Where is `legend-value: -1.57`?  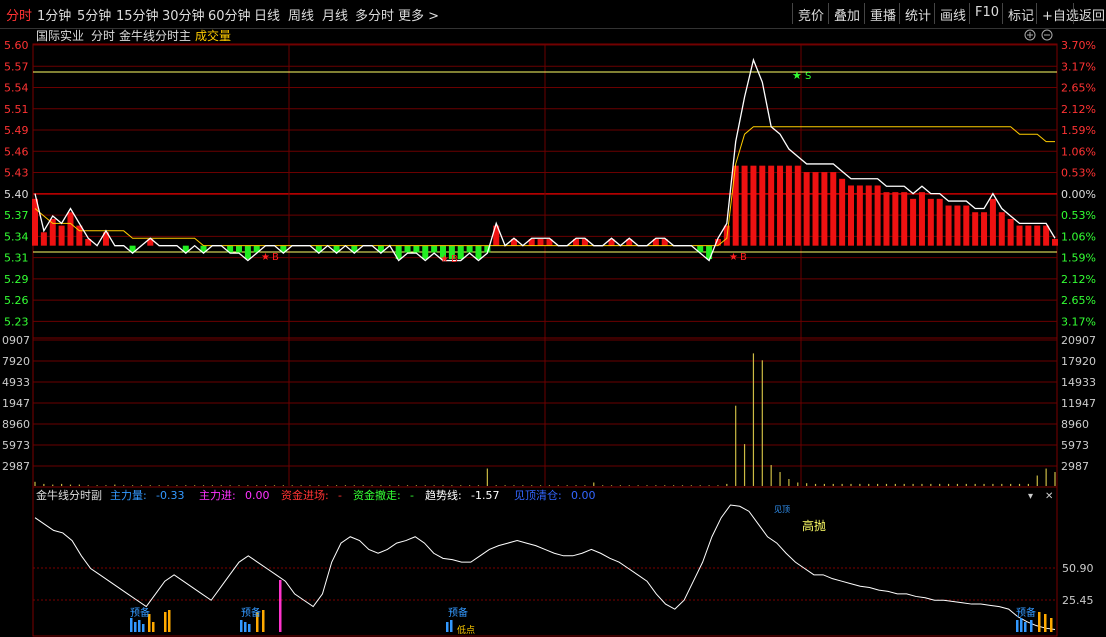
legend-value: -1.57 is located at coordinates (485, 495).